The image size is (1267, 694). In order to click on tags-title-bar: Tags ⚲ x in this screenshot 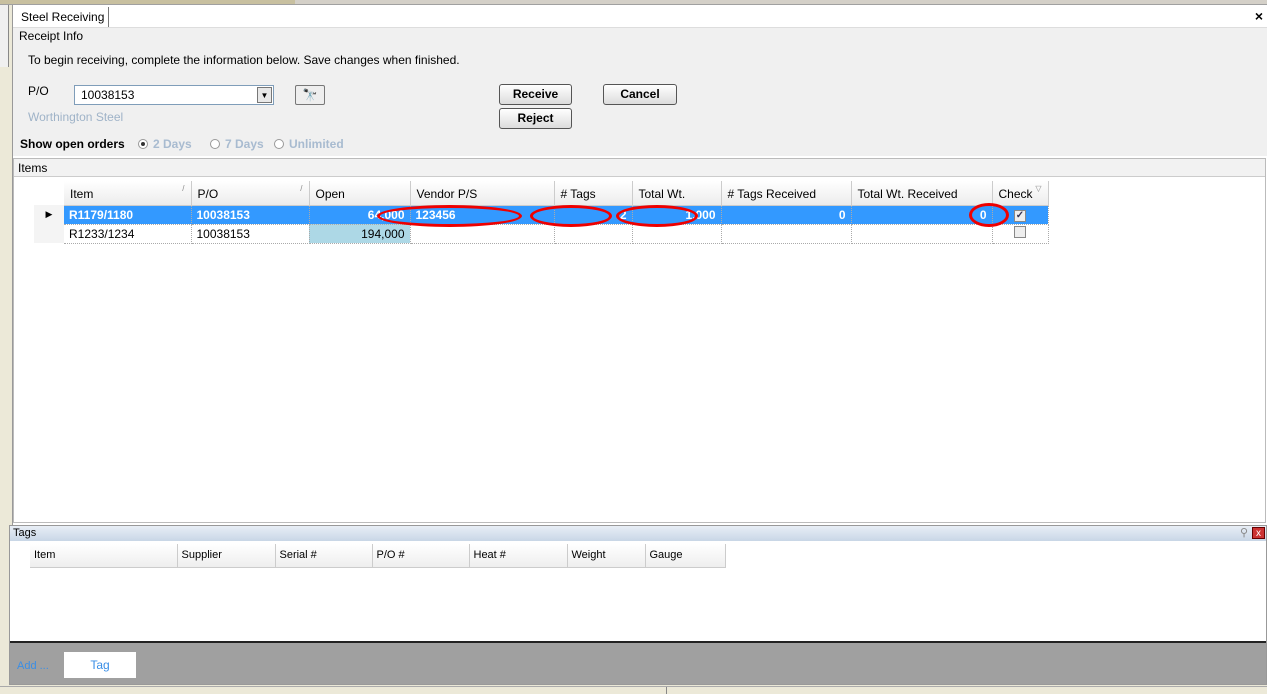, I will do `click(638, 533)`.